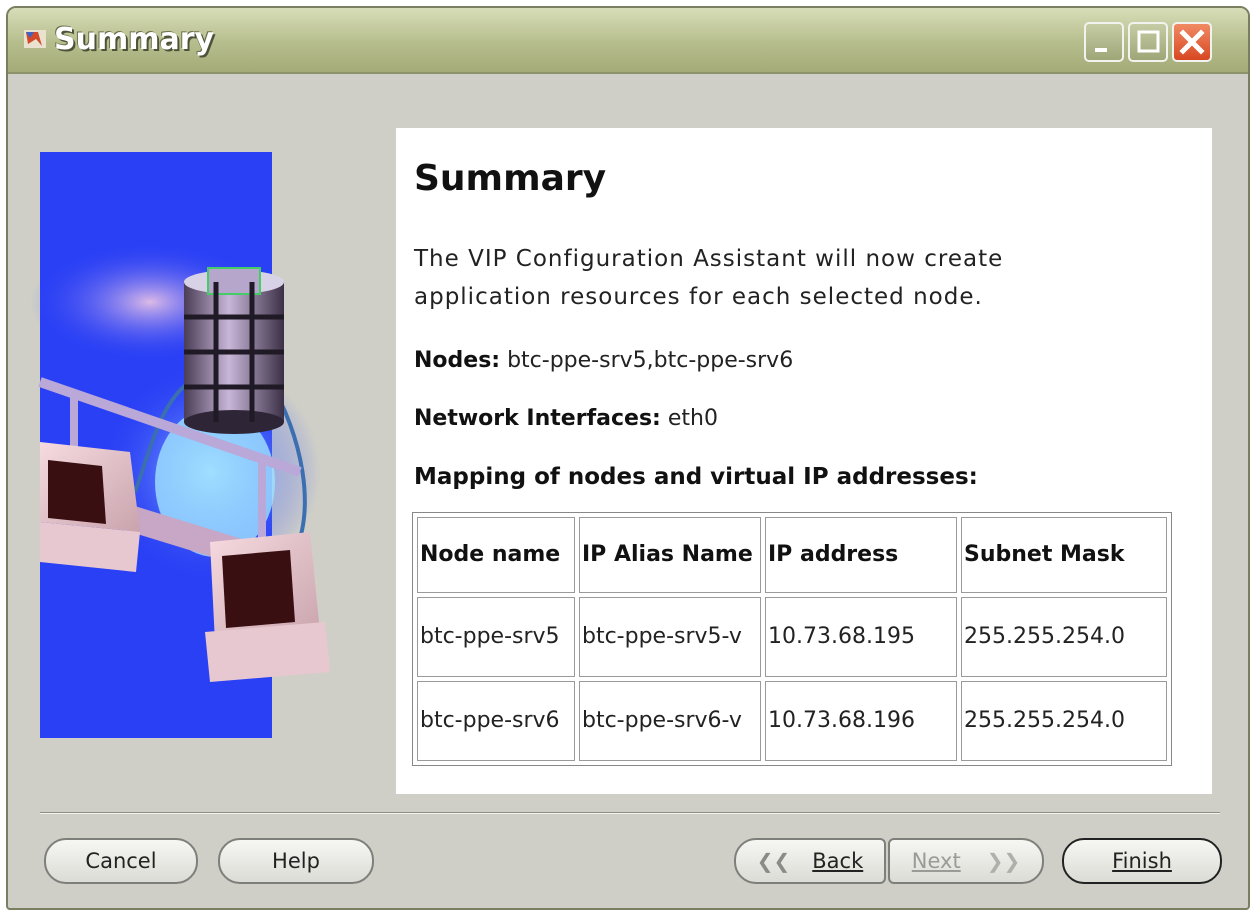 This screenshot has height=916, width=1258. Describe the element at coordinates (267, 607) in the screenshot. I see `computer-monitor-right` at that location.